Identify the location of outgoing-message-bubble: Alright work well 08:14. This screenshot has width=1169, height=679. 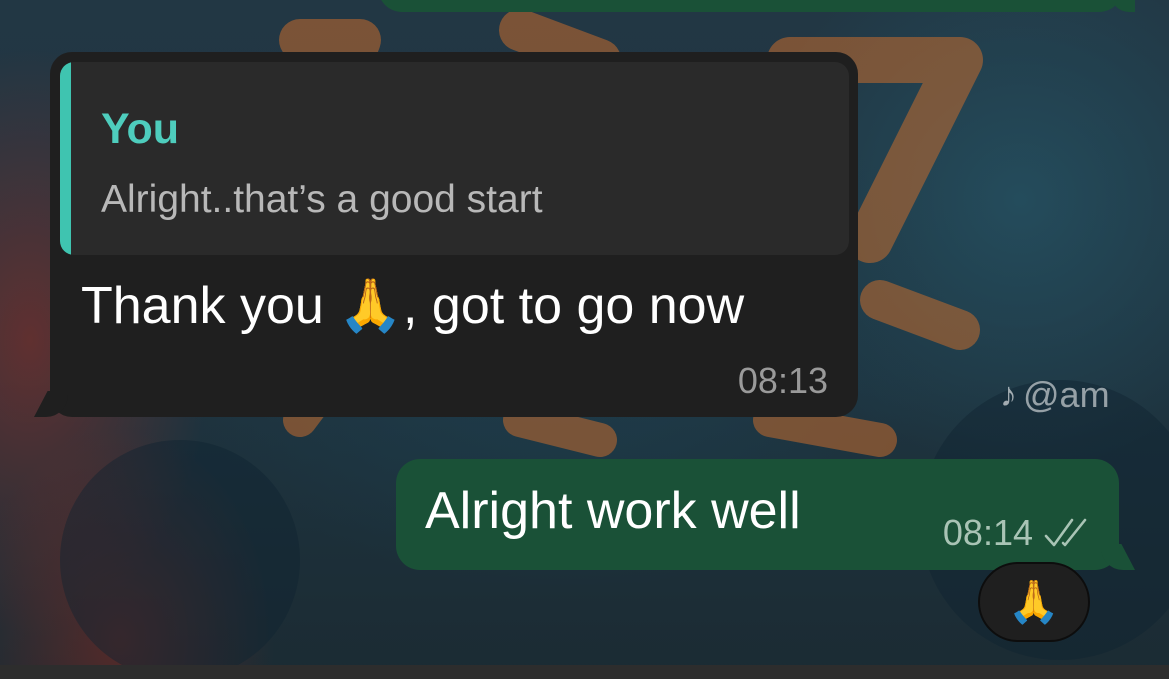
(765, 514).